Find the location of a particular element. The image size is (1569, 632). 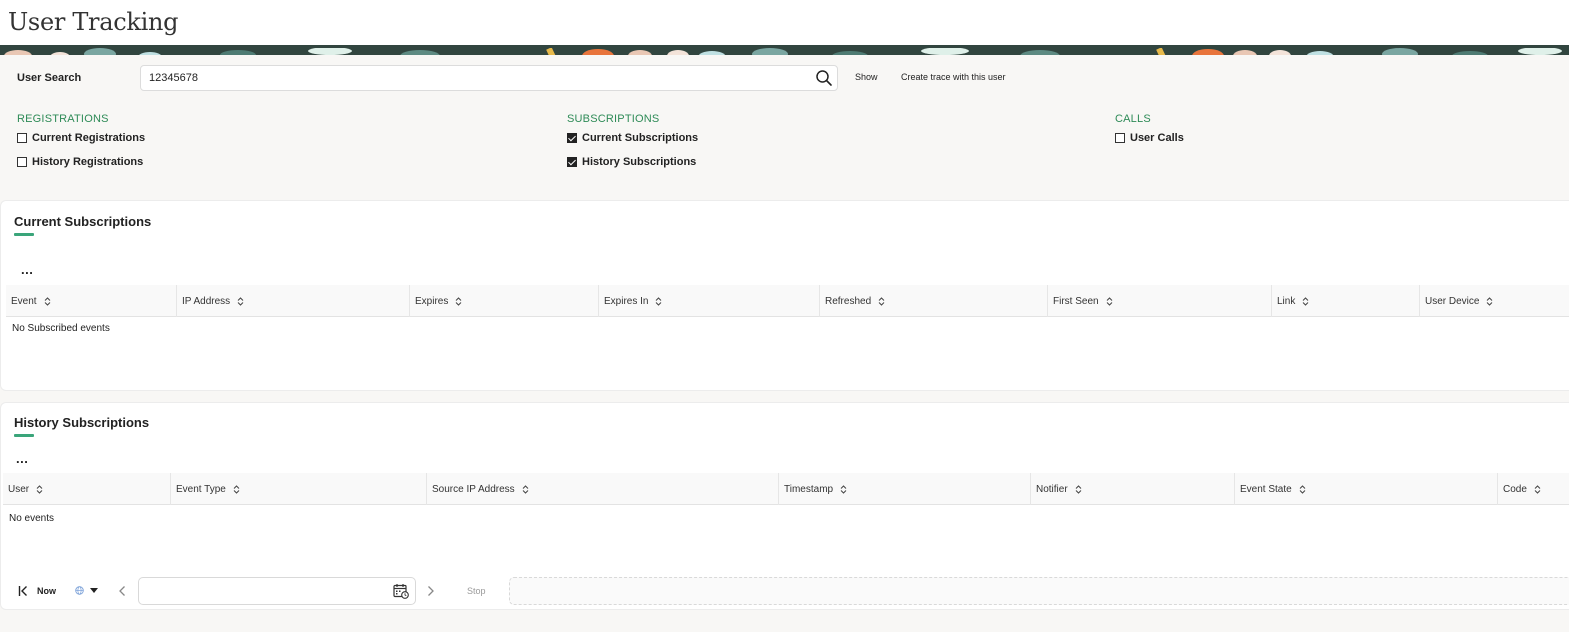

column-header-expires-in: Expires In is located at coordinates (708, 301).